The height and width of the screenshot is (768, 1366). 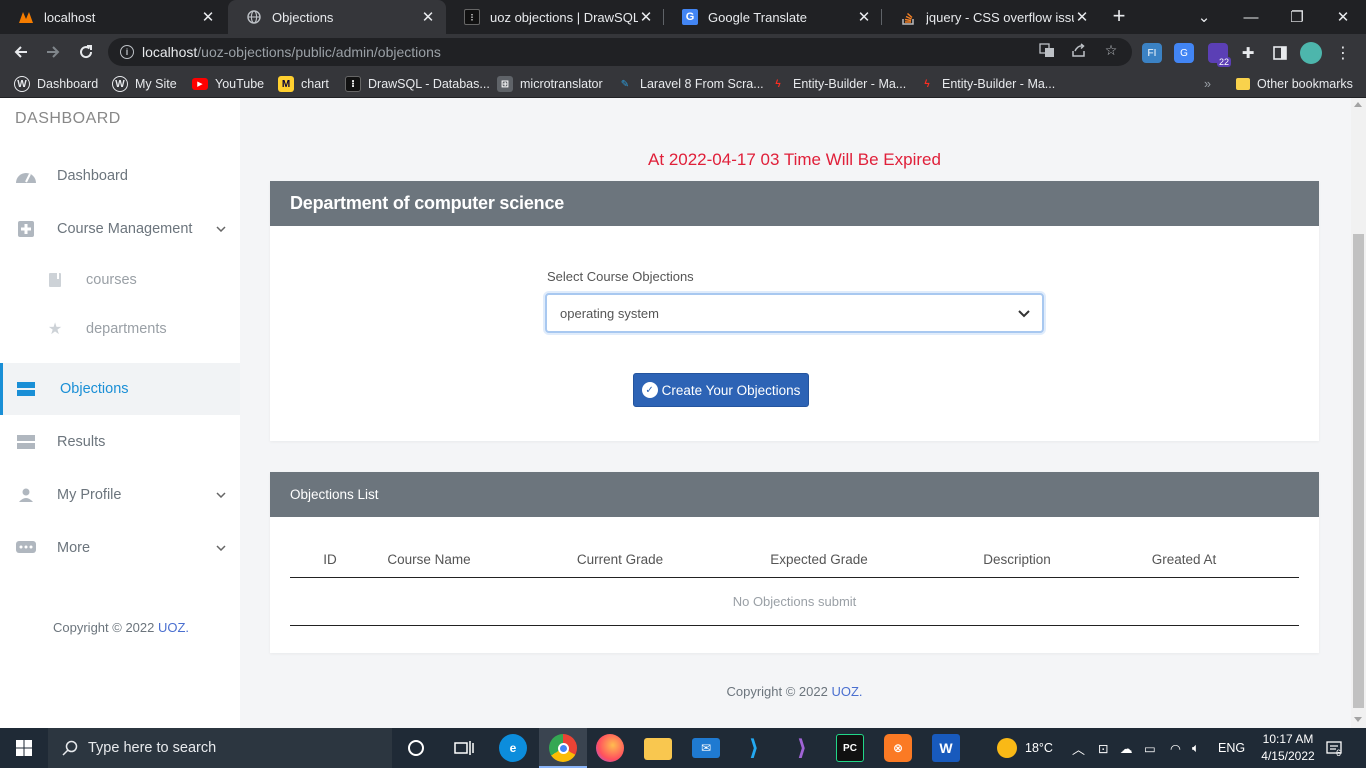 What do you see at coordinates (353, 84) in the screenshot?
I see `drawsql-icon: ⁝` at bounding box center [353, 84].